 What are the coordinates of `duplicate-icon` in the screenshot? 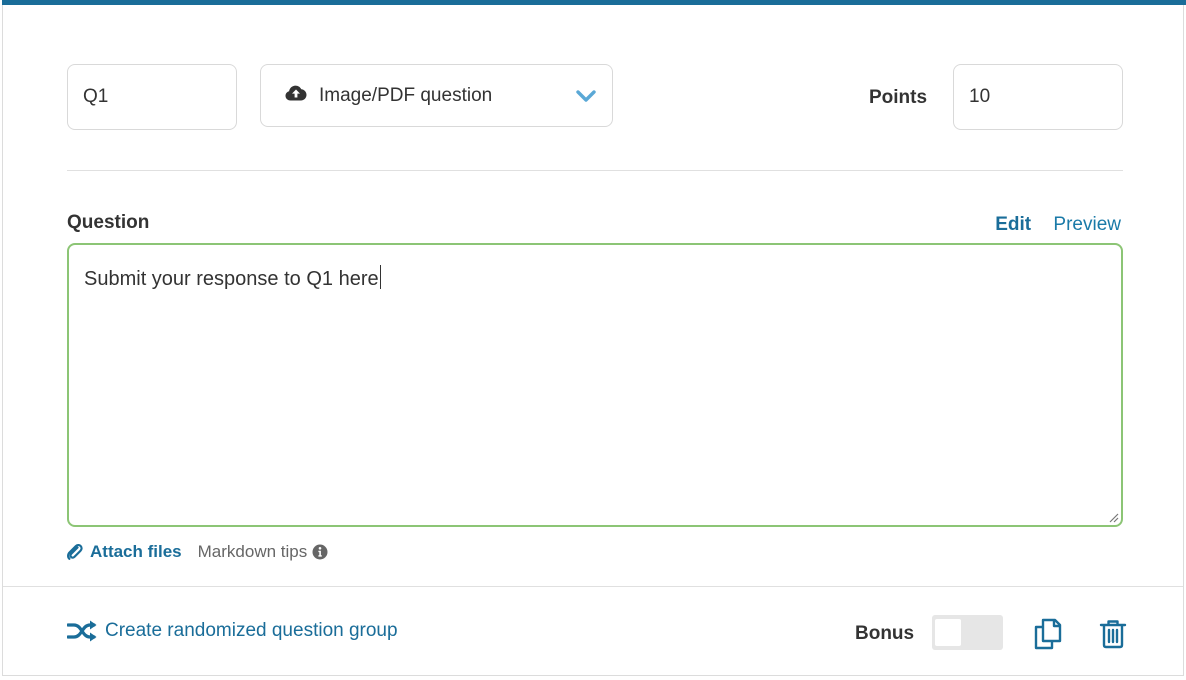 It's located at (1048, 634).